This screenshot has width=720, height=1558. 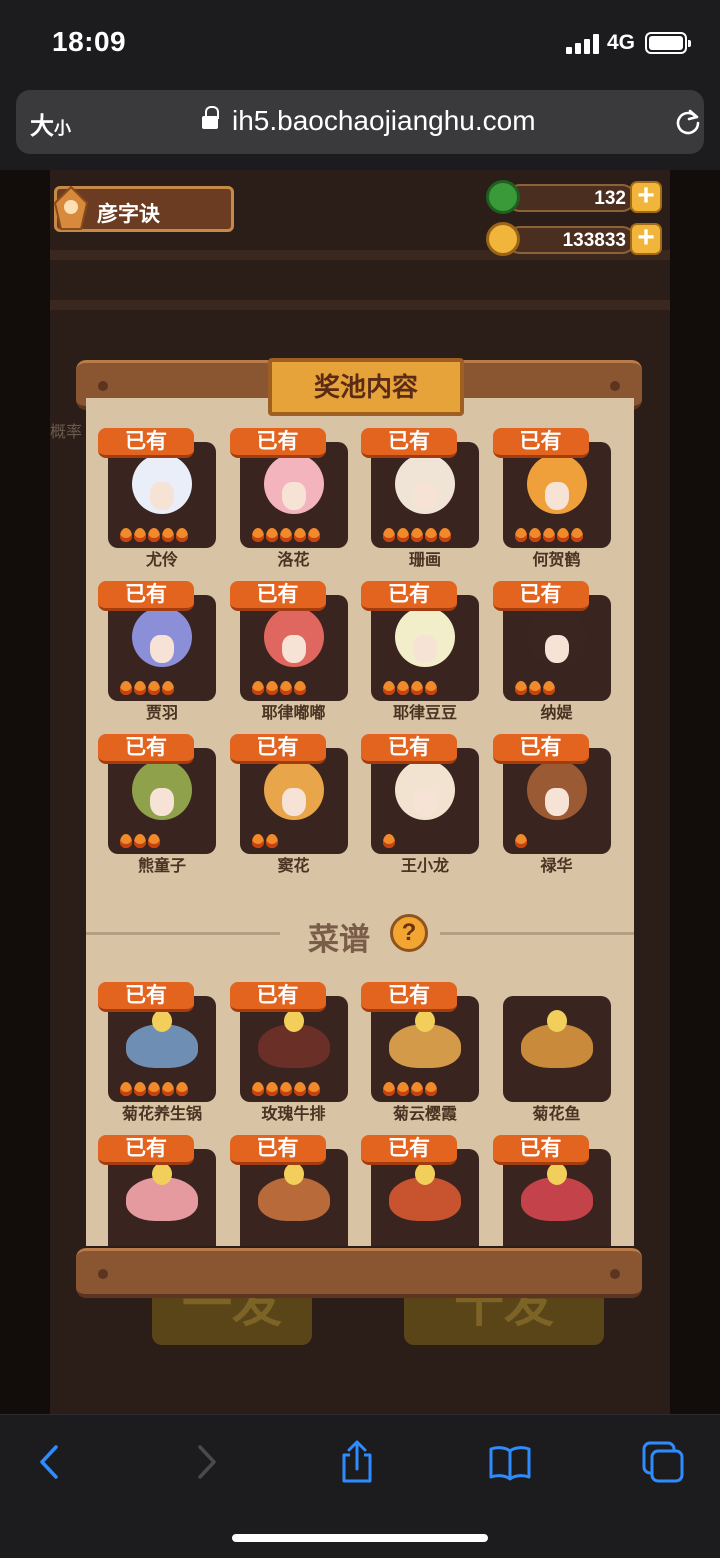 What do you see at coordinates (361, 1114) in the screenshot?
I see `recipe-grid: 已有 菊花养生锅 已有 玫瑰牛排 已有 菊云樱霞 菊花鱼 已有 已有 已有 已有` at bounding box center [361, 1114].